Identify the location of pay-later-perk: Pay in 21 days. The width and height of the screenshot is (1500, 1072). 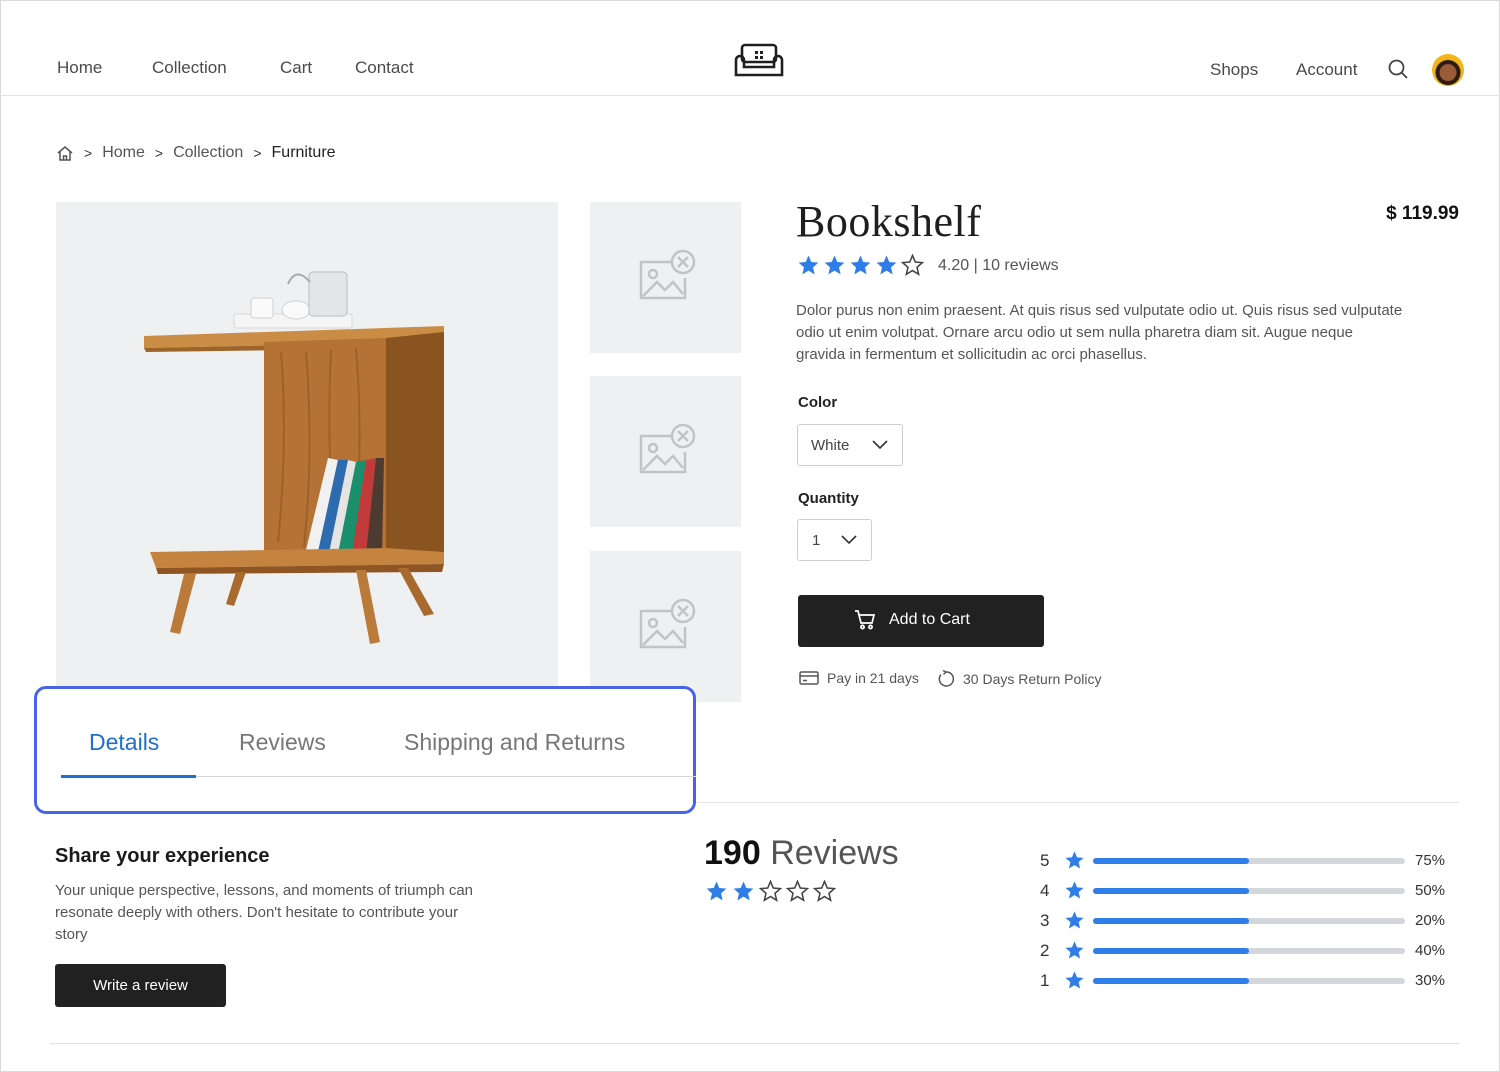
(859, 678).